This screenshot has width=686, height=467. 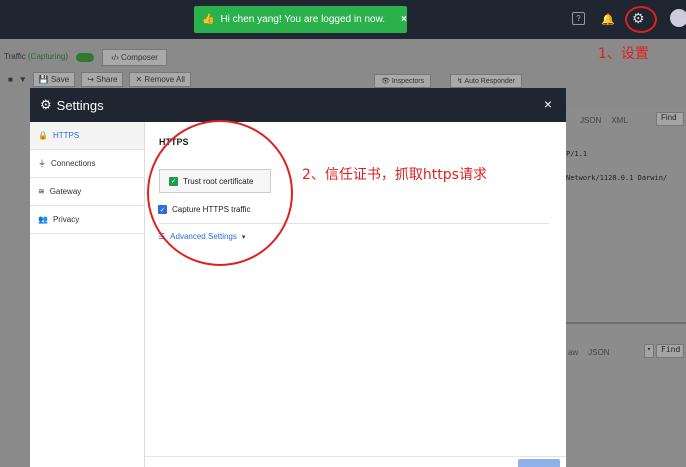 I want to click on toast-message: Hi chen yang! You are logged in now., so click(x=303, y=19).